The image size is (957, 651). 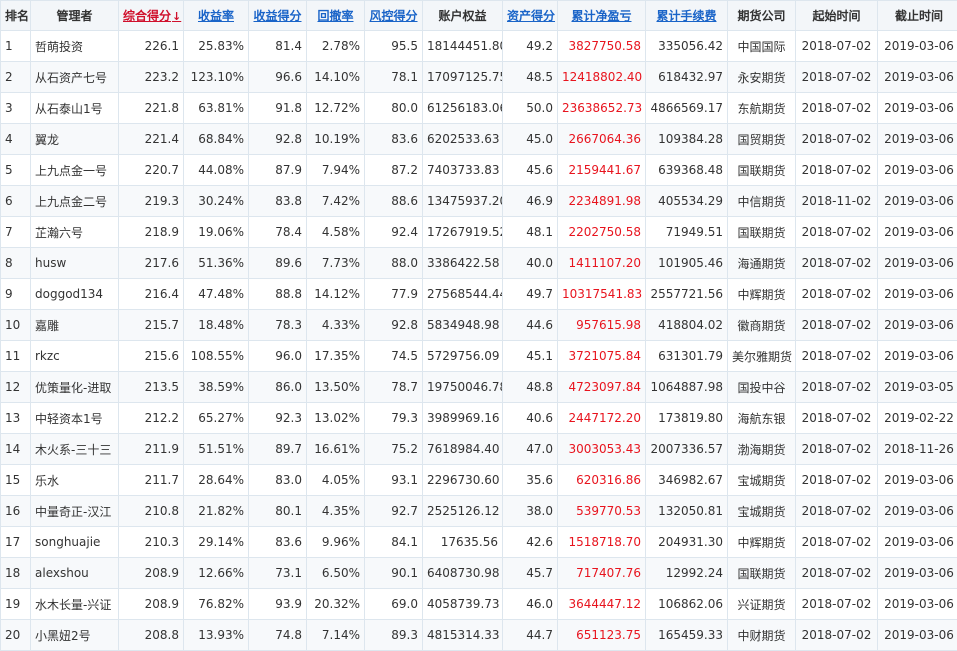 I want to click on cell-return_score: 83.0, so click(x=278, y=480).